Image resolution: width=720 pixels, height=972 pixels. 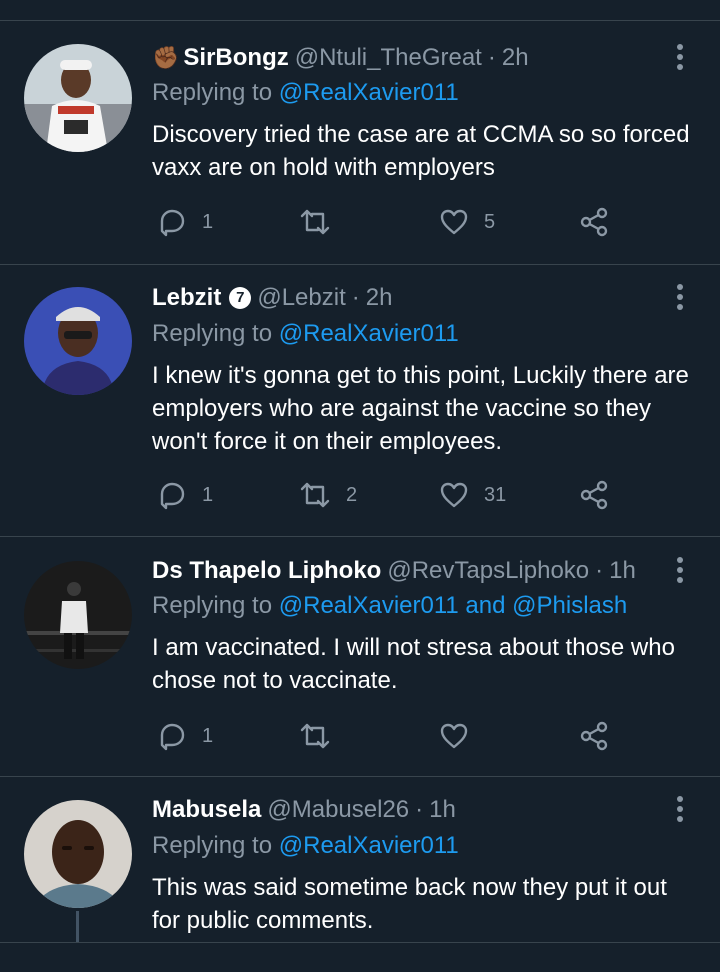 I want to click on like-button: 5, so click(x=466, y=222).